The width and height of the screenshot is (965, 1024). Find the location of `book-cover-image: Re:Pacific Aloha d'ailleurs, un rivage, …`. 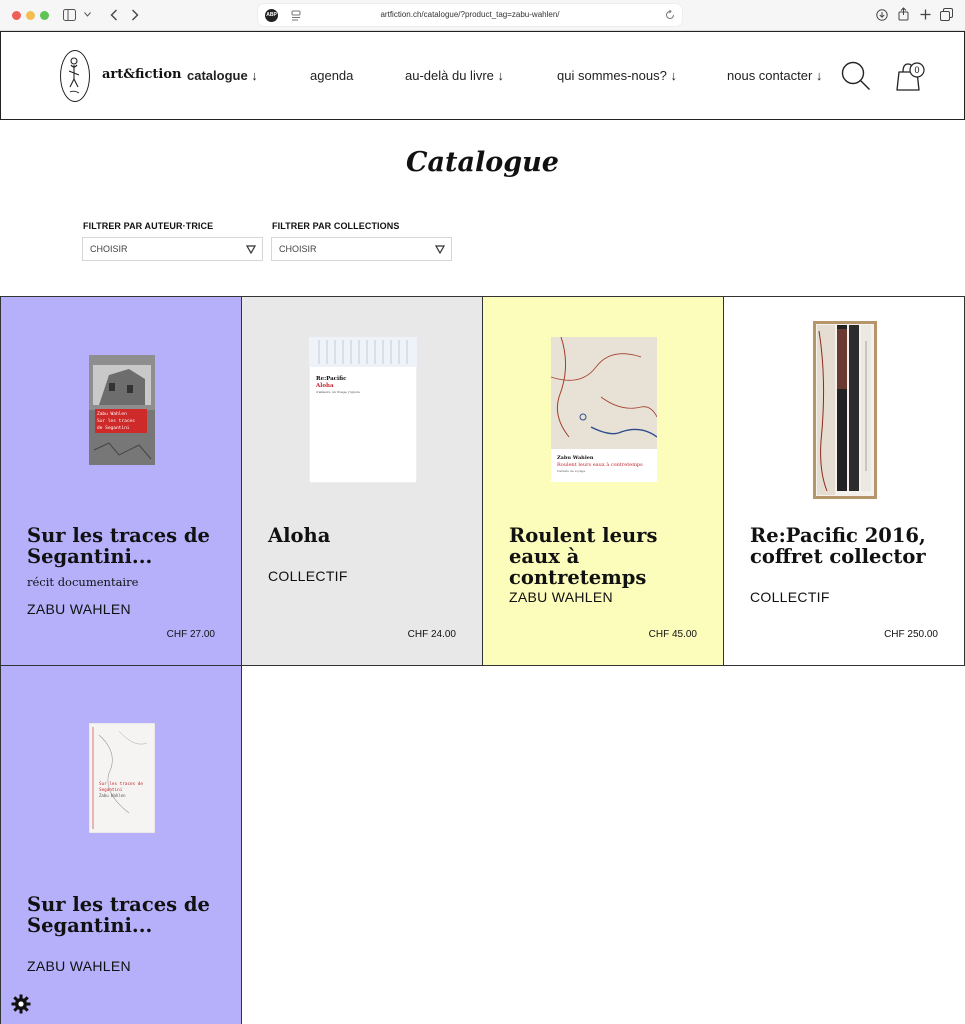

book-cover-image: Re:Pacific Aloha d'ailleurs, un rivage, … is located at coordinates (363, 410).